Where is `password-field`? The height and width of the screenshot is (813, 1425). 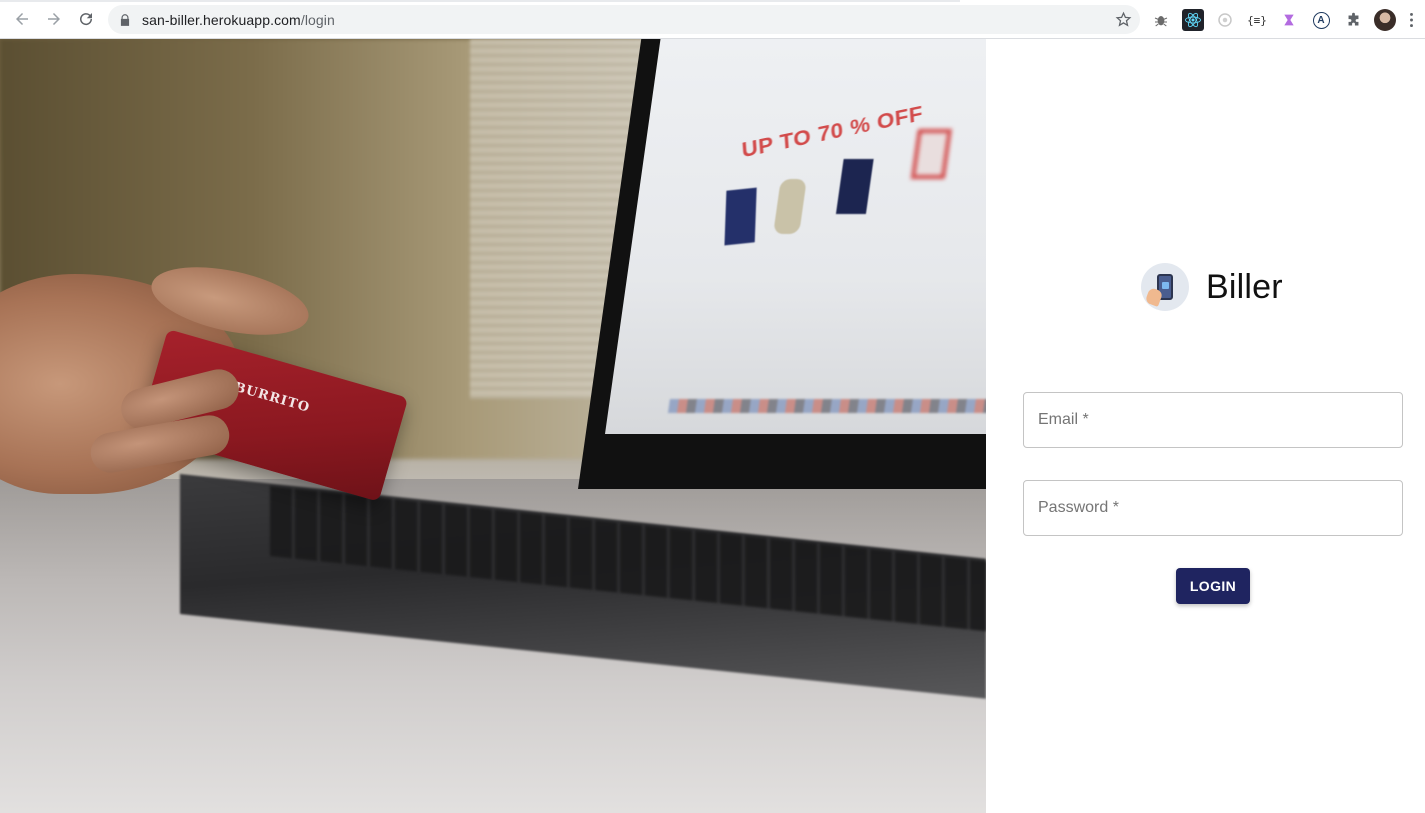
password-field is located at coordinates (1213, 508).